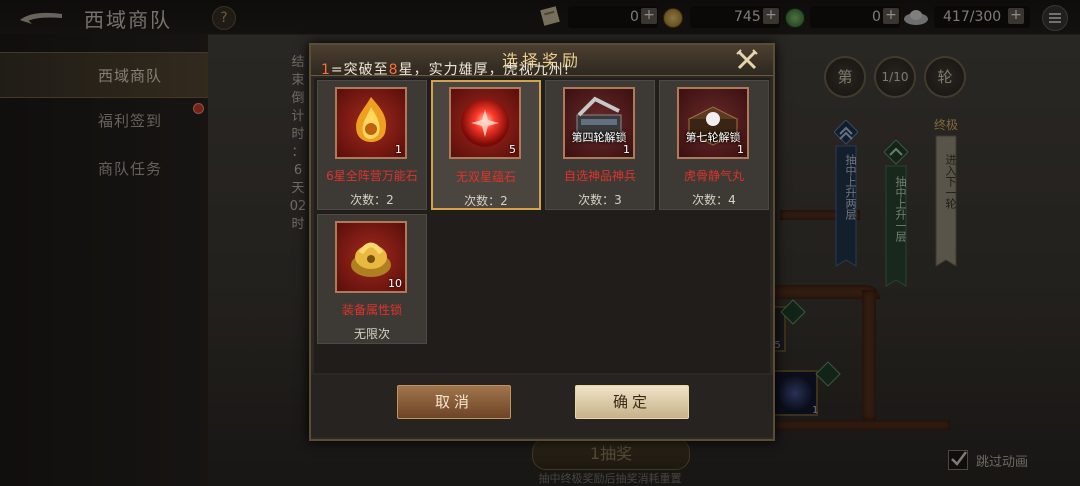 This screenshot has height=486, width=1080. What do you see at coordinates (632, 402) in the screenshot?
I see `confirm-button: 确定` at bounding box center [632, 402].